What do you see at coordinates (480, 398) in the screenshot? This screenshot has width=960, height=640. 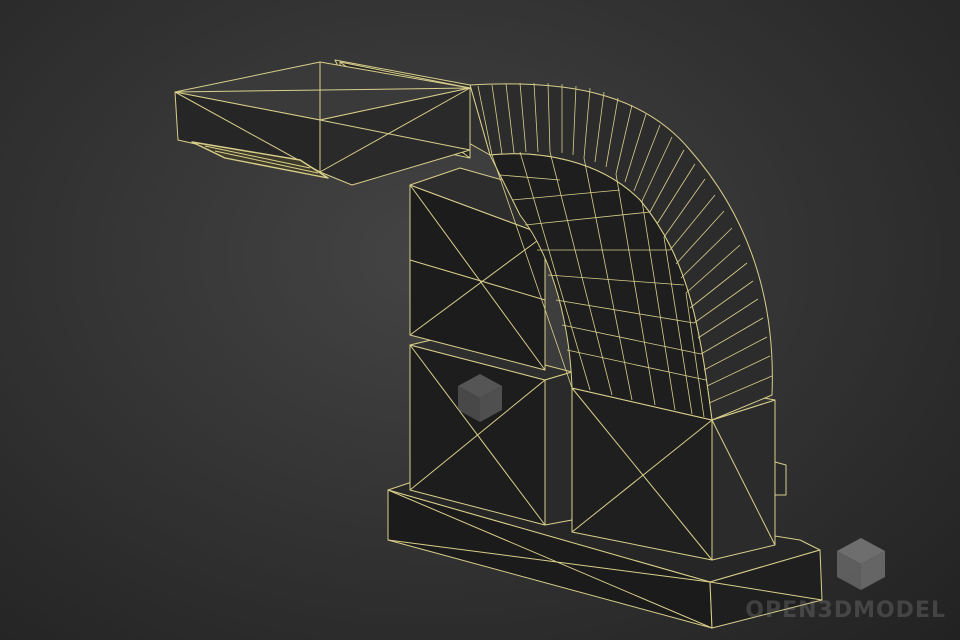 I see `cube-watermark-icon` at bounding box center [480, 398].